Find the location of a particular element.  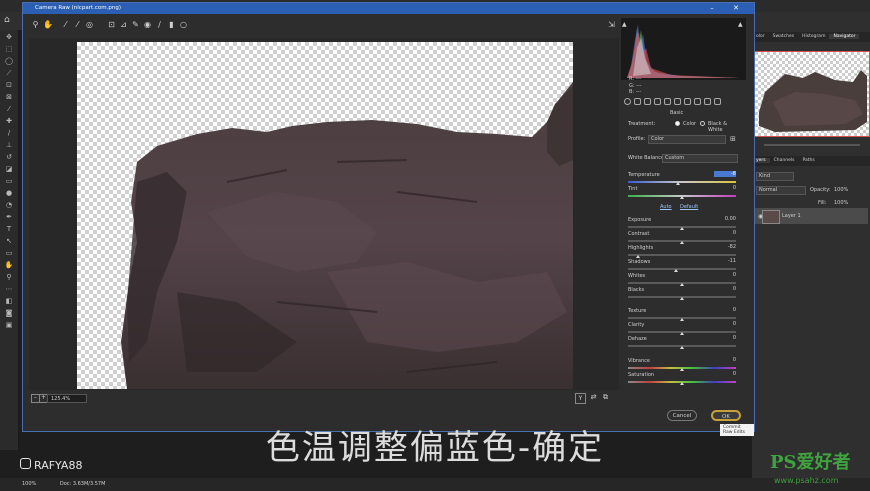

tab-swatches: Swatches is located at coordinates (784, 36).